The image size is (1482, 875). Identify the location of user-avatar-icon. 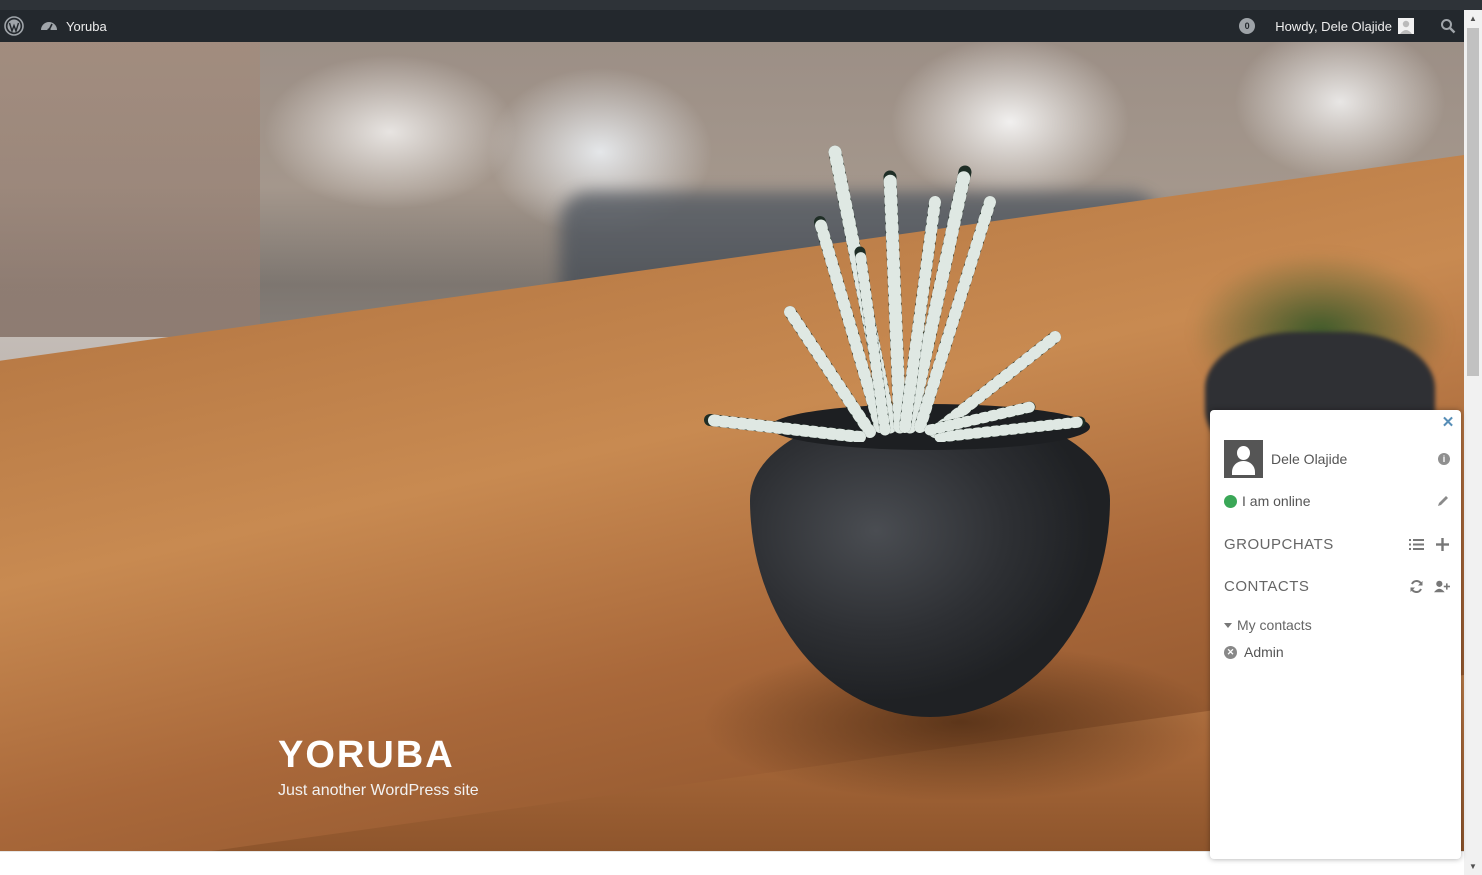
(1406, 26).